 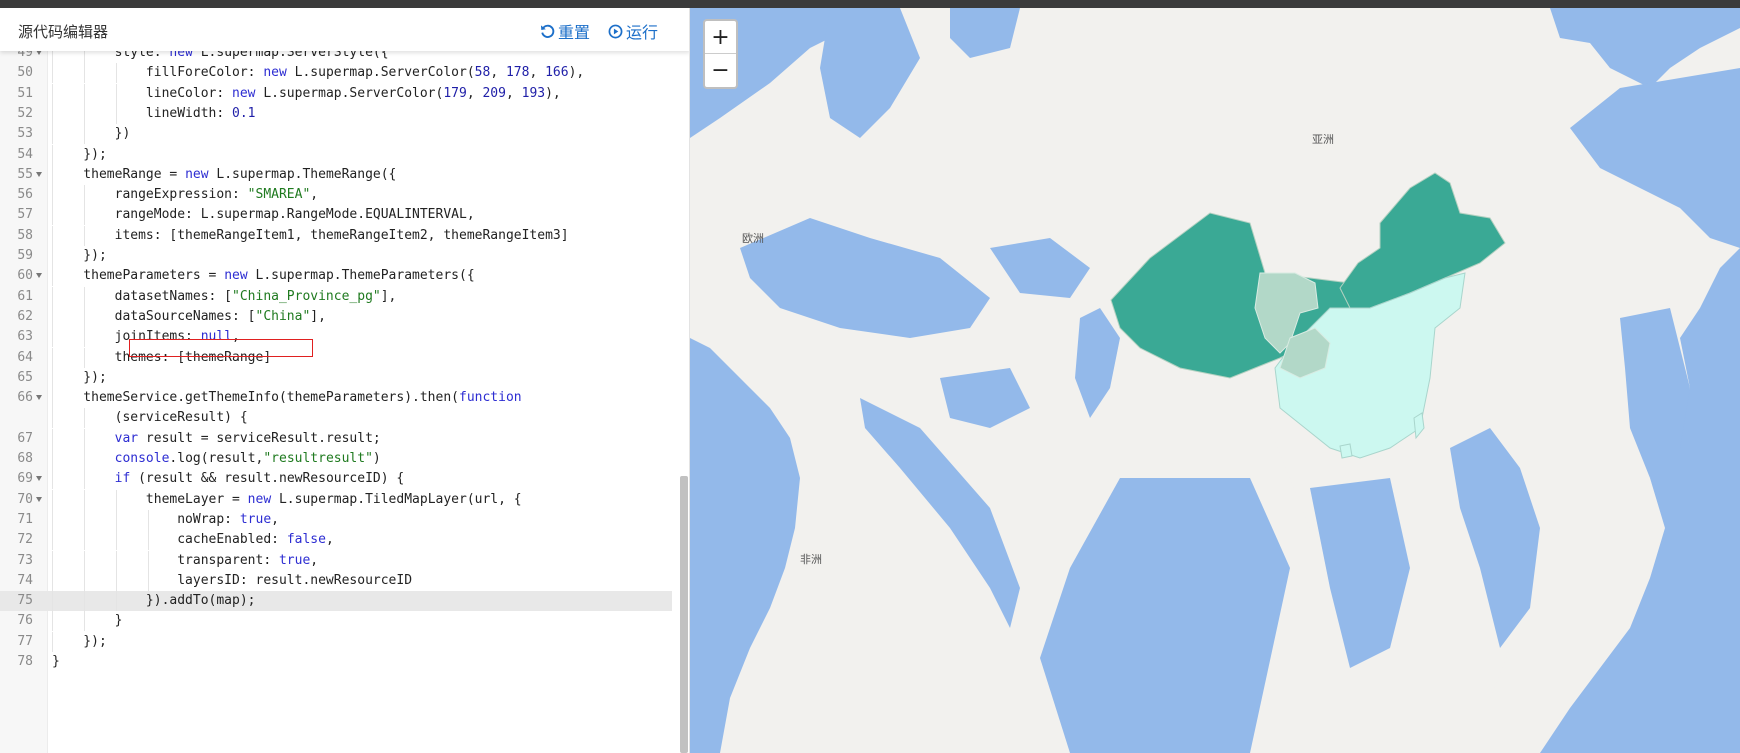 What do you see at coordinates (283, 316) in the screenshot?
I see `code-token: "China"` at bounding box center [283, 316].